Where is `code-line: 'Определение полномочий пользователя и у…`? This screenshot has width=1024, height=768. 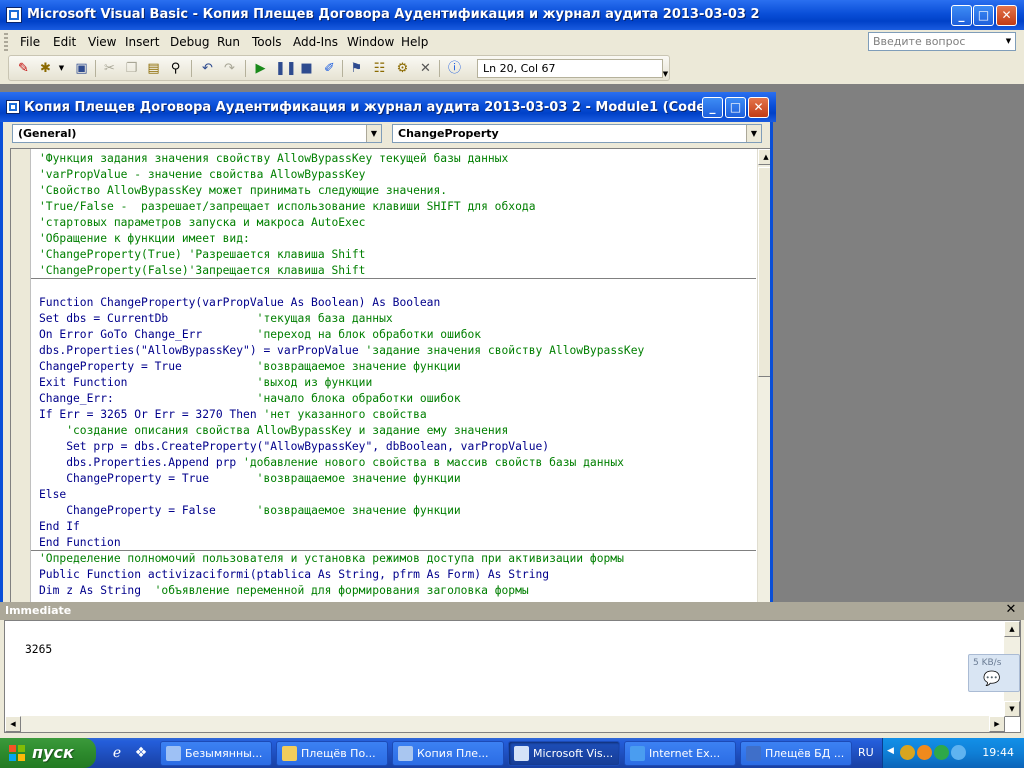 code-line: 'Определение полномочий пользователя и у… is located at coordinates (341, 559).